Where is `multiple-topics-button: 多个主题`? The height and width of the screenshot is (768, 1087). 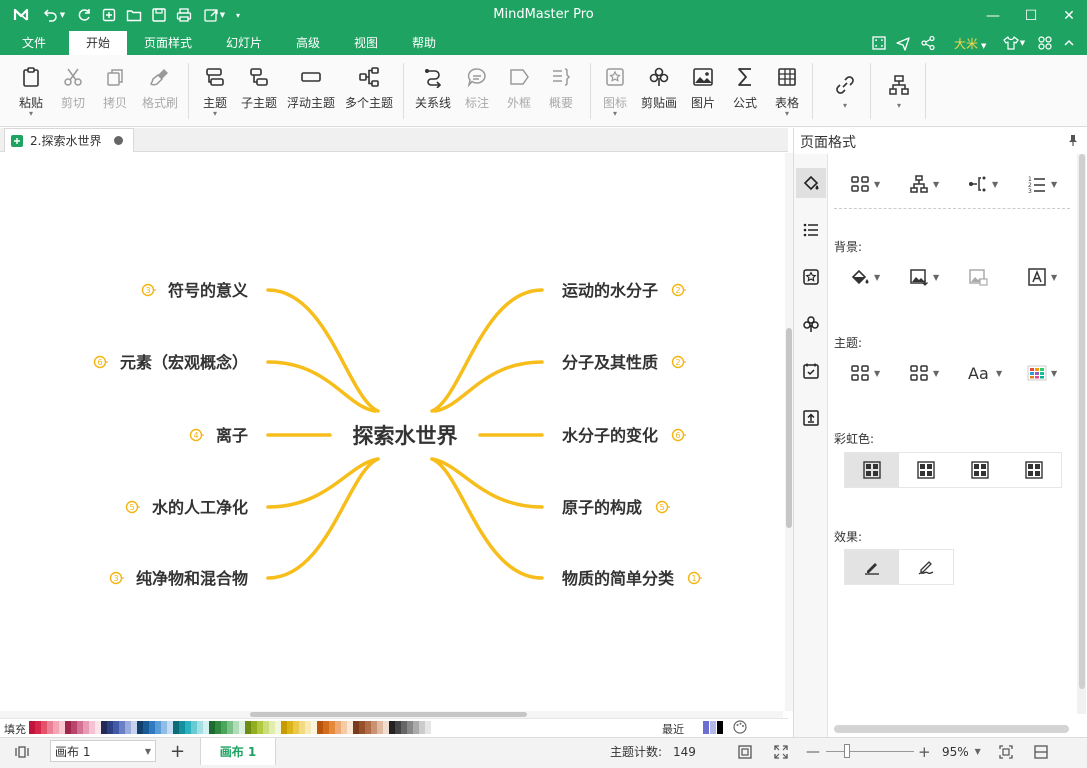
multiple-topics-button: 多个主题 is located at coordinates (369, 91).